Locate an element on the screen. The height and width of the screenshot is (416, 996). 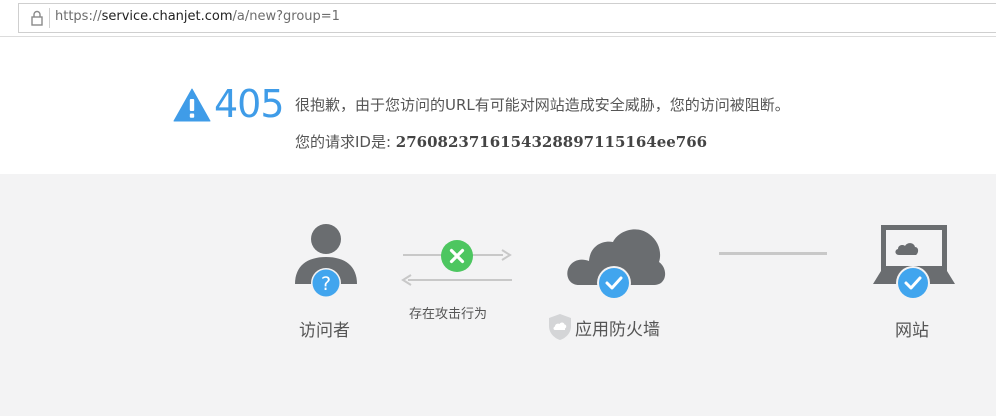
response-arrow is located at coordinates (460, 280).